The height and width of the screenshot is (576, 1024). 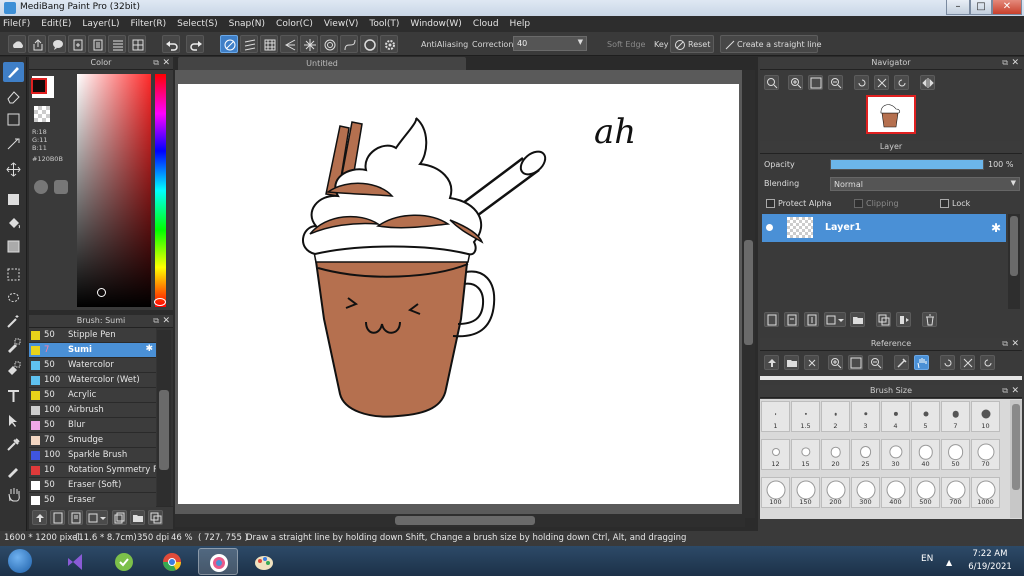 What do you see at coordinates (987, 362) in the screenshot?
I see `rotate-right-icon` at bounding box center [987, 362].